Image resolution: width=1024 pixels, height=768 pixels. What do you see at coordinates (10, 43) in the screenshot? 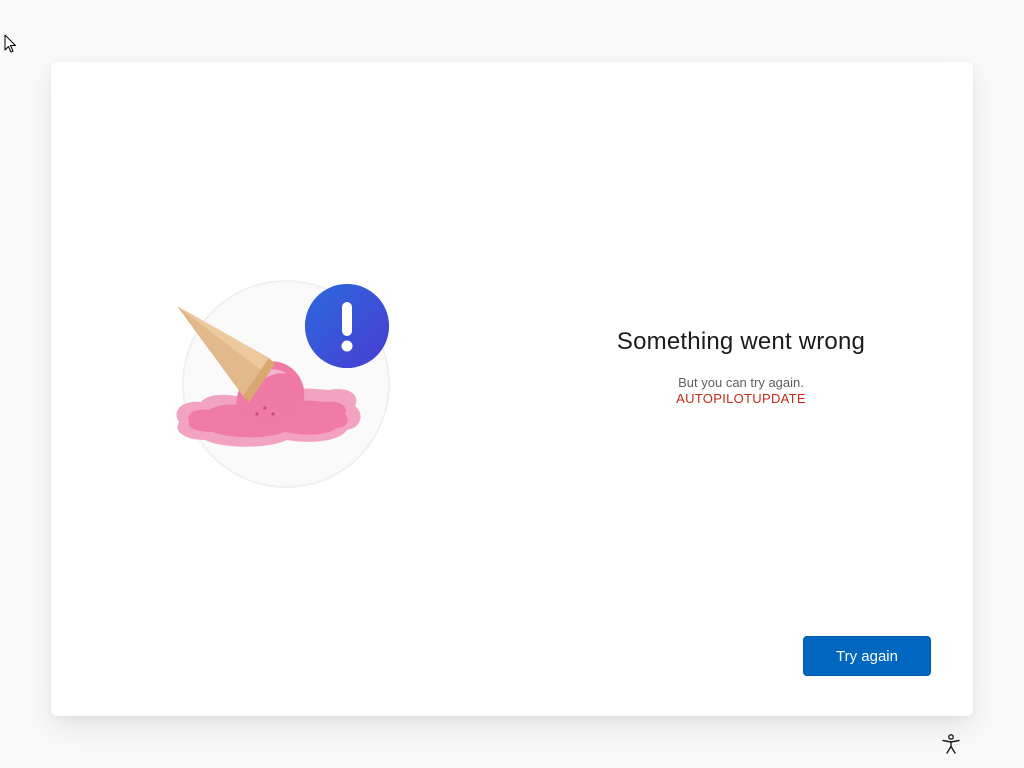
I see `mouse-cursor-icon` at bounding box center [10, 43].